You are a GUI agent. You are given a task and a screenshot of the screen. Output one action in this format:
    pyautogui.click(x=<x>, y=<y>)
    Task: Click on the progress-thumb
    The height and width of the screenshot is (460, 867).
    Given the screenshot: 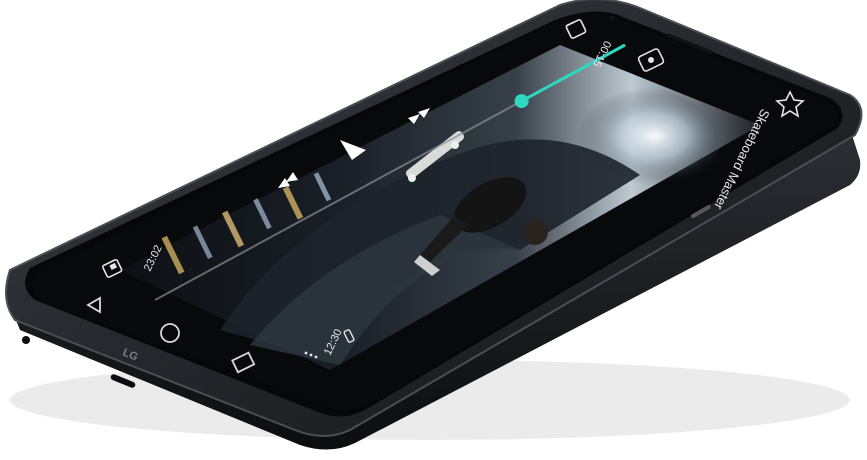 What is the action you would take?
    pyautogui.click(x=521, y=101)
    